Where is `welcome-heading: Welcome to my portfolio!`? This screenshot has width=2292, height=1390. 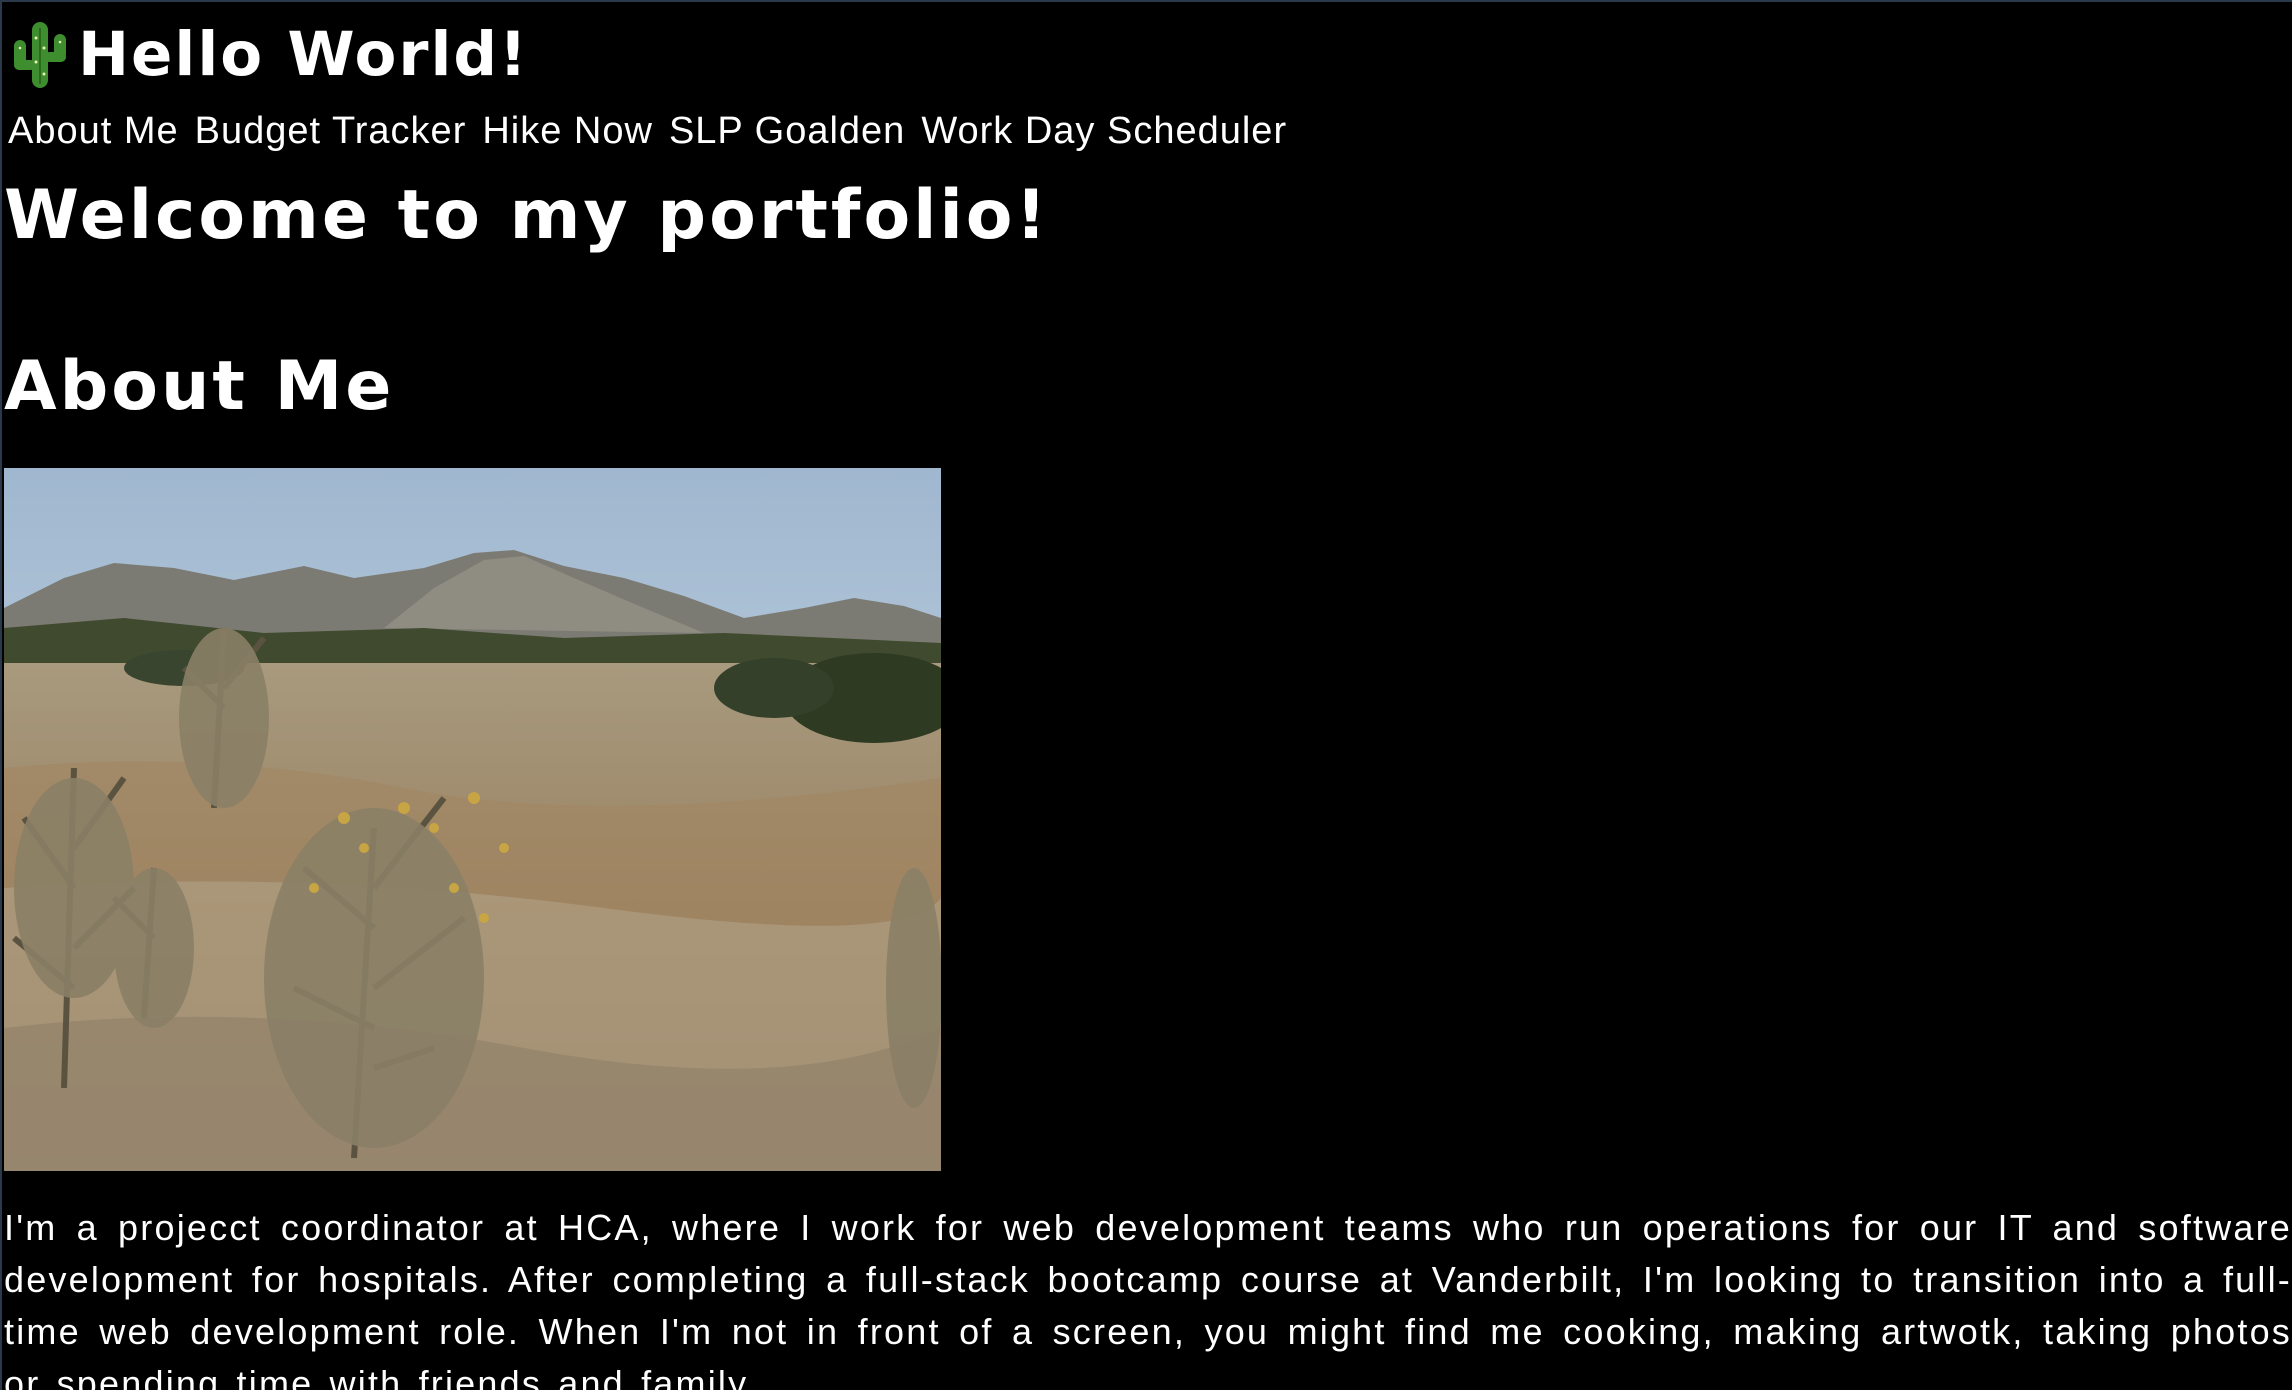 welcome-heading: Welcome to my portfolio! is located at coordinates (527, 215).